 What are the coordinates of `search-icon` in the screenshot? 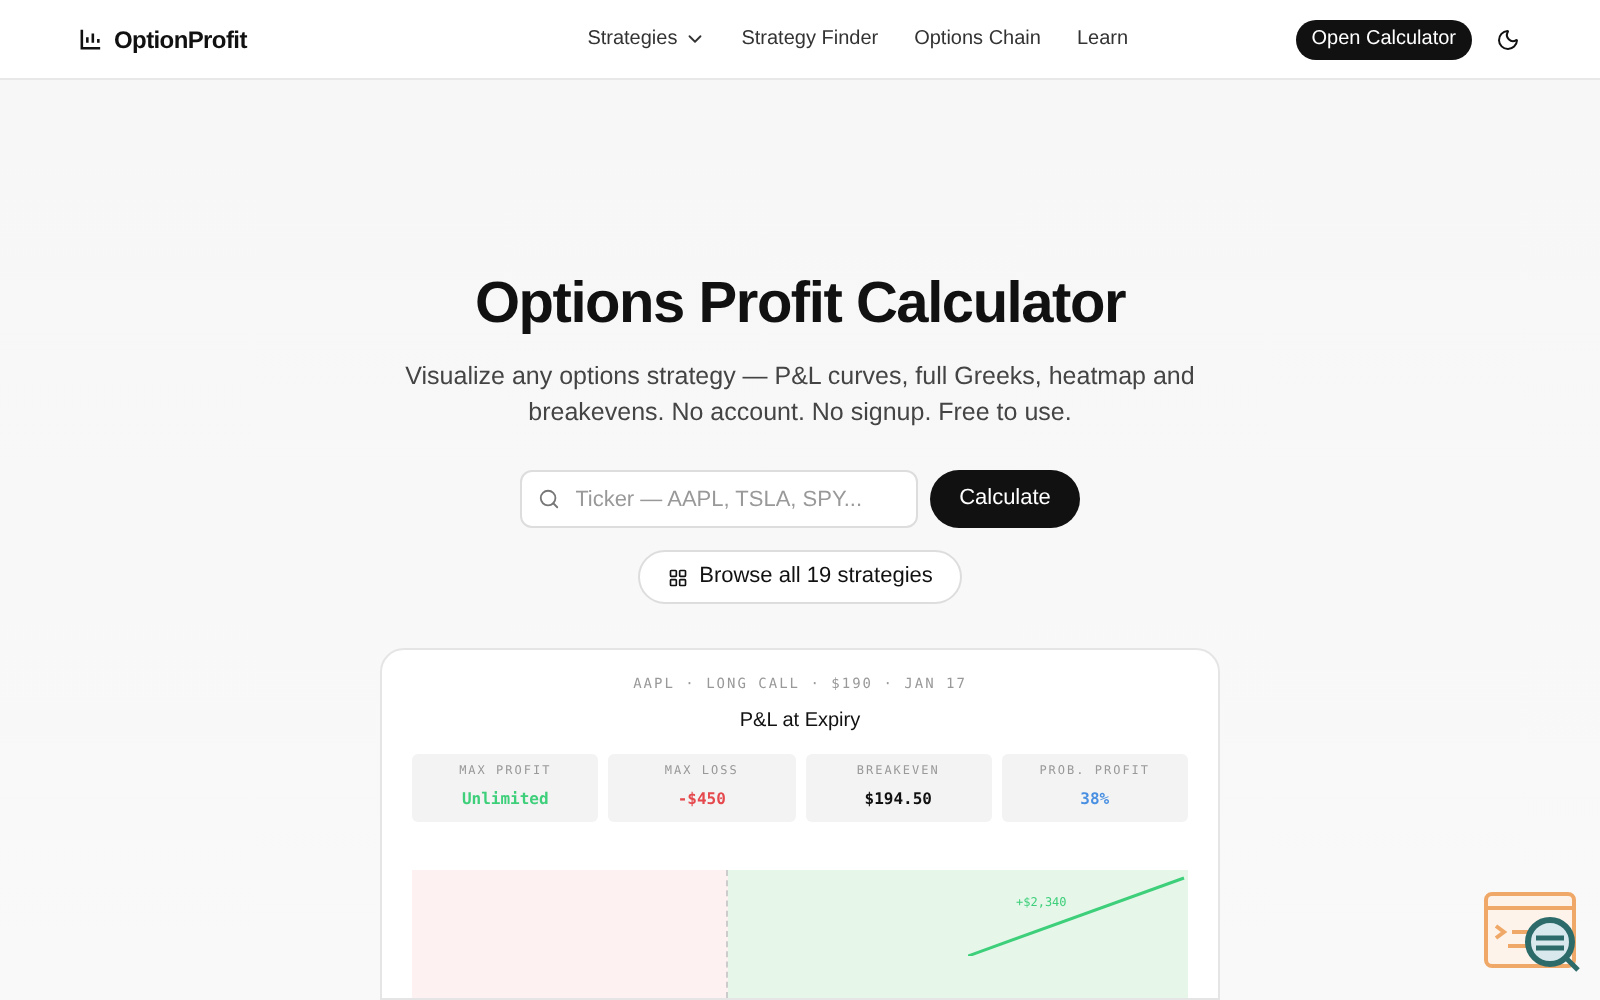 It's located at (548, 499).